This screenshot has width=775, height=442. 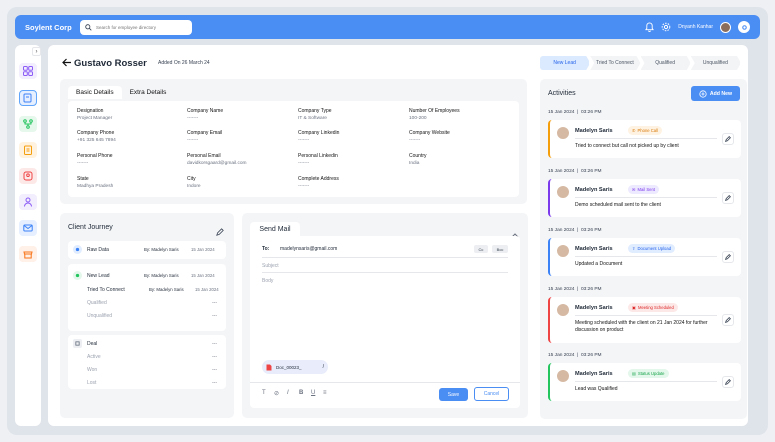 I want to click on italic-icon: I, so click(x=288, y=393).